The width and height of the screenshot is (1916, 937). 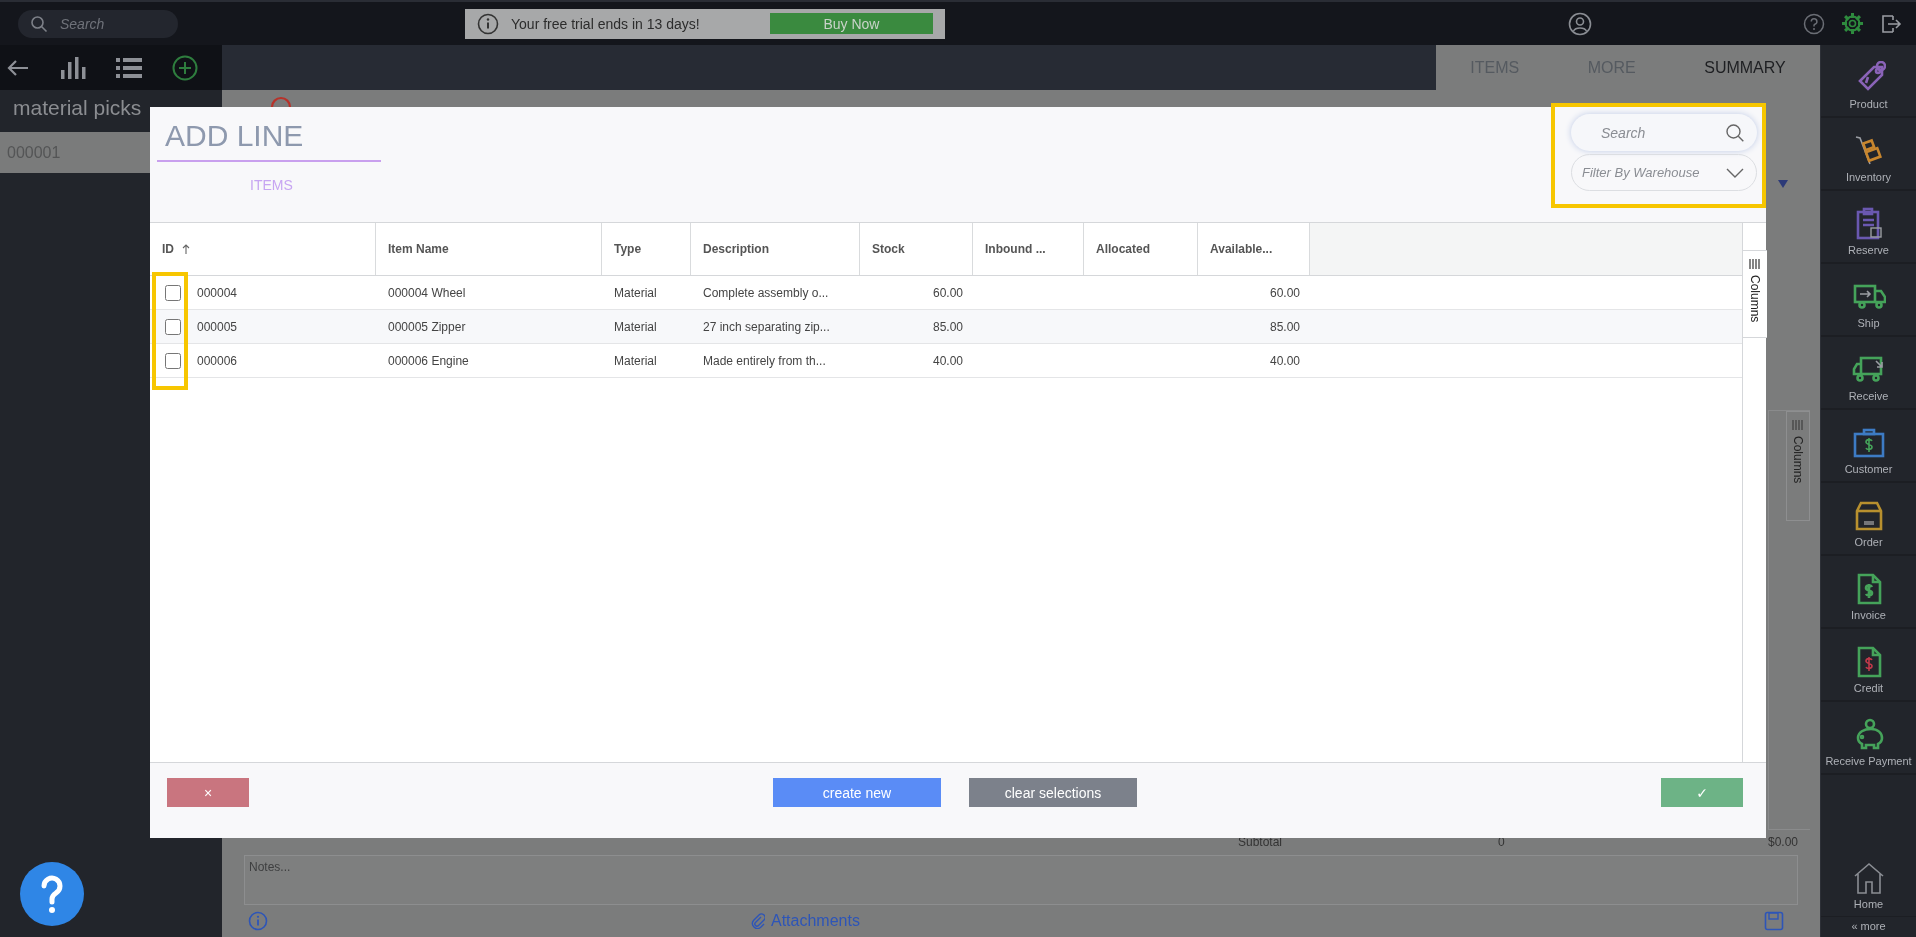 I want to click on sidebar-item: Product, so click(x=1868, y=81).